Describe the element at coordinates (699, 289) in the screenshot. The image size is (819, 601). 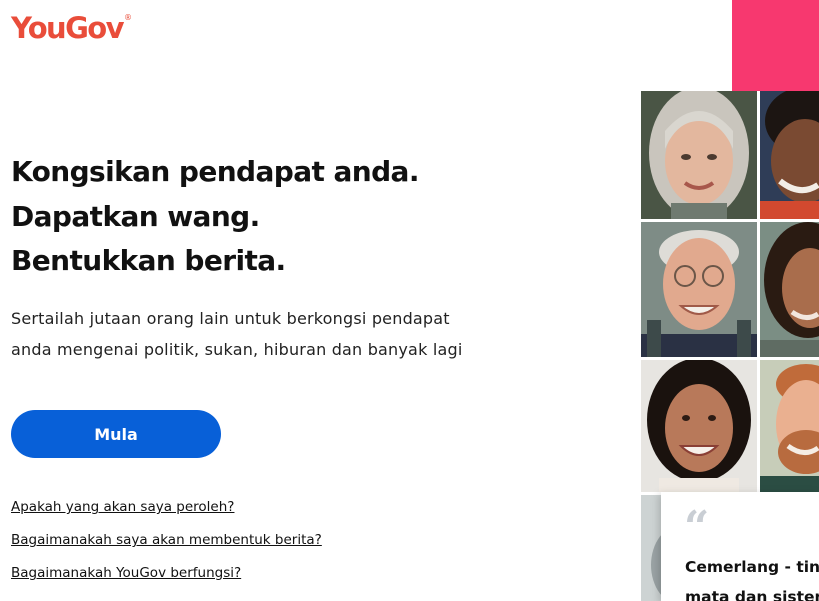
I see `member-photo-older-man-glasses` at that location.